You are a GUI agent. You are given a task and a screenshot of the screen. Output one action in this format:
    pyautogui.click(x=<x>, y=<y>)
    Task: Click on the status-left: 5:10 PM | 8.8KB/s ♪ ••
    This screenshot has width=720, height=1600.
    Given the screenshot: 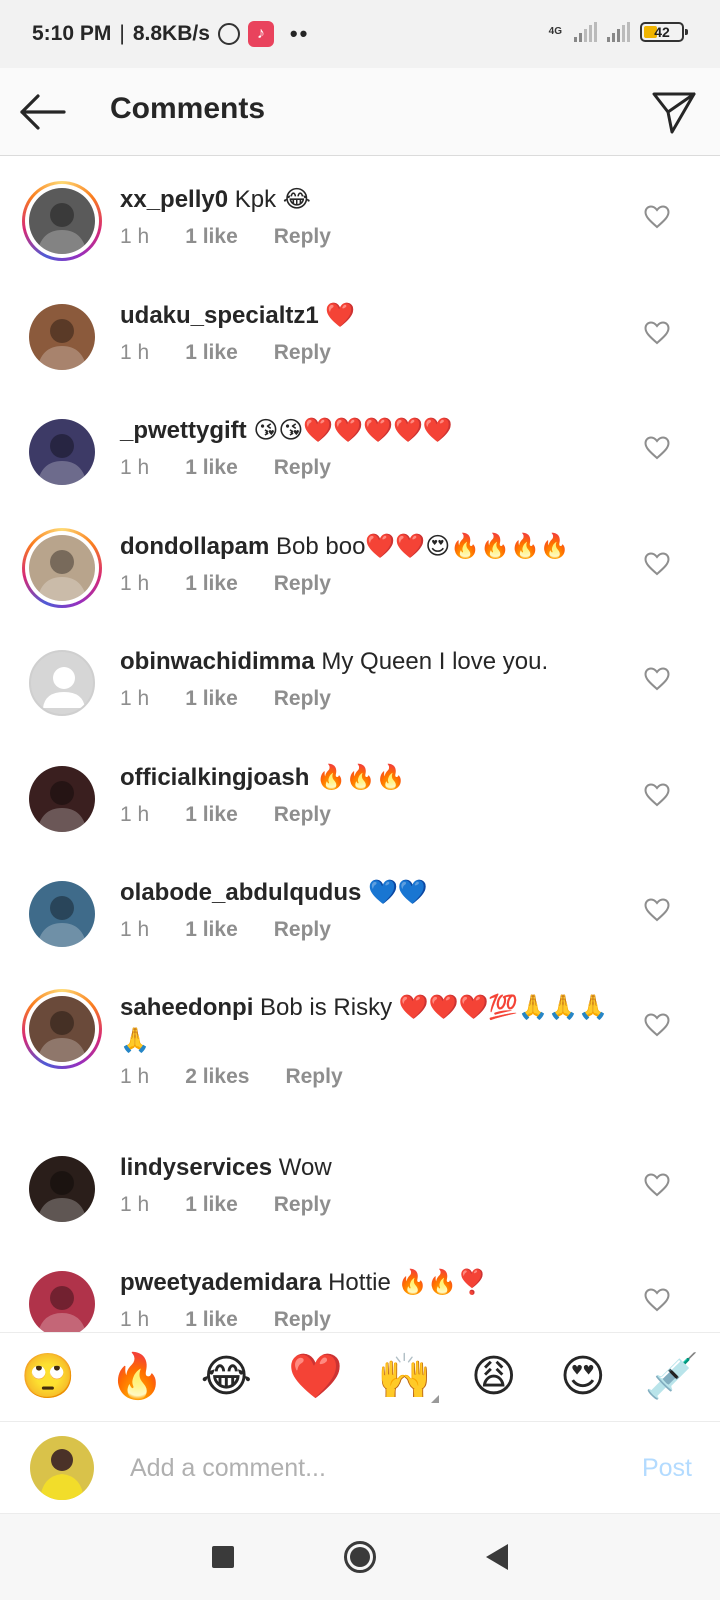 What is the action you would take?
    pyautogui.click(x=170, y=34)
    